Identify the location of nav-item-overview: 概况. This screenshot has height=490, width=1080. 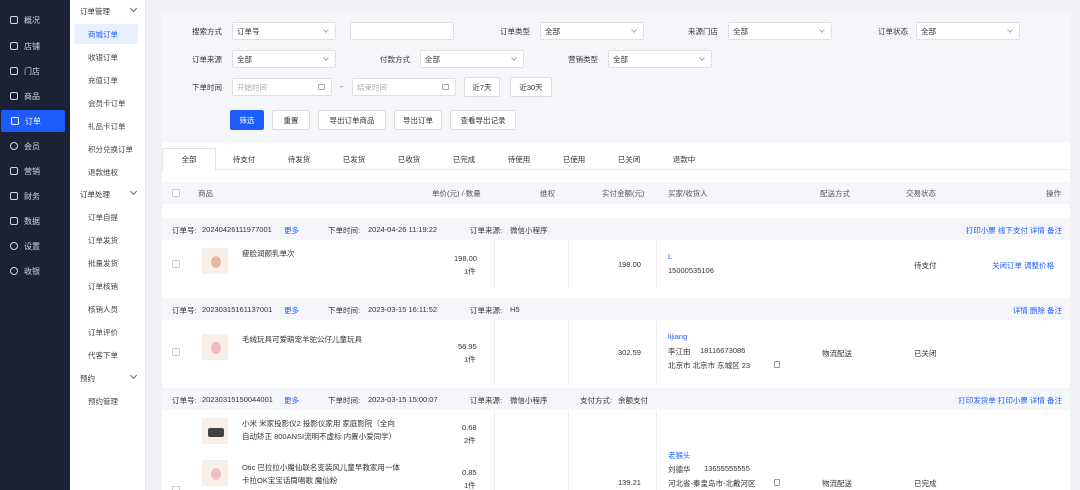
(35, 20).